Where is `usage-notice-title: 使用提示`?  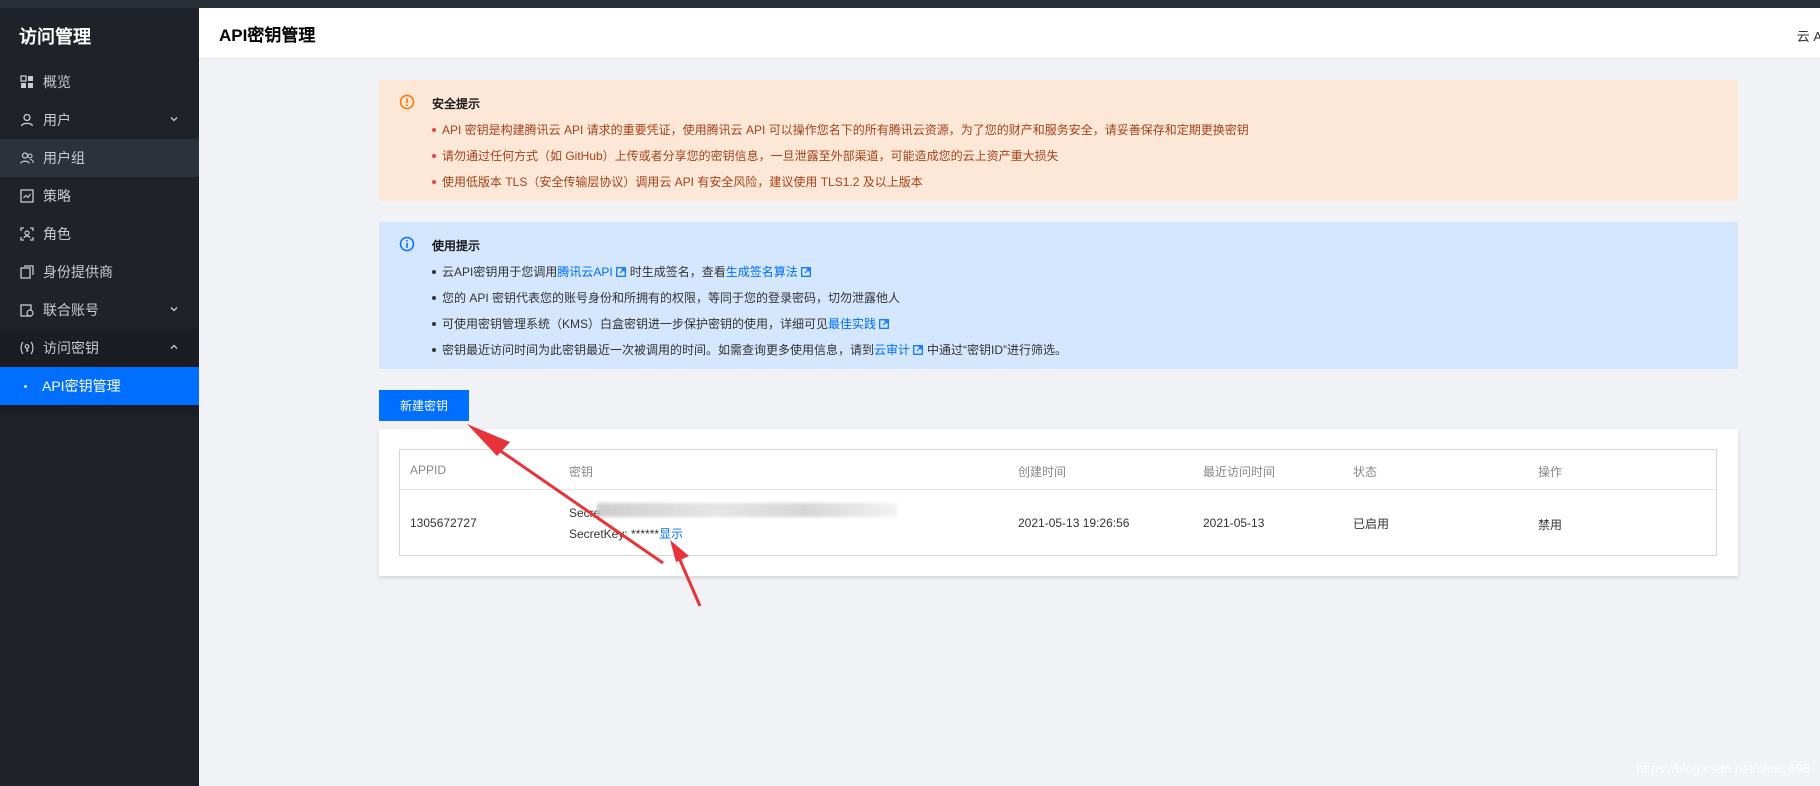
usage-notice-title: 使用提示 is located at coordinates (456, 246).